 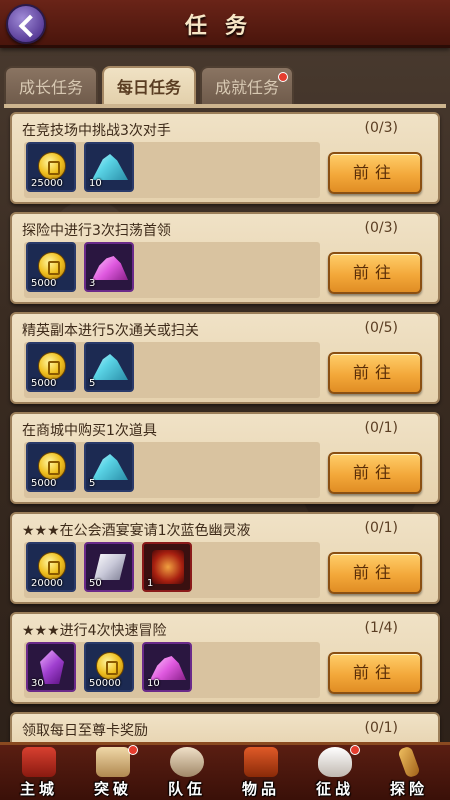 What do you see at coordinates (51, 667) in the screenshot?
I see `reward-item: 30` at bounding box center [51, 667].